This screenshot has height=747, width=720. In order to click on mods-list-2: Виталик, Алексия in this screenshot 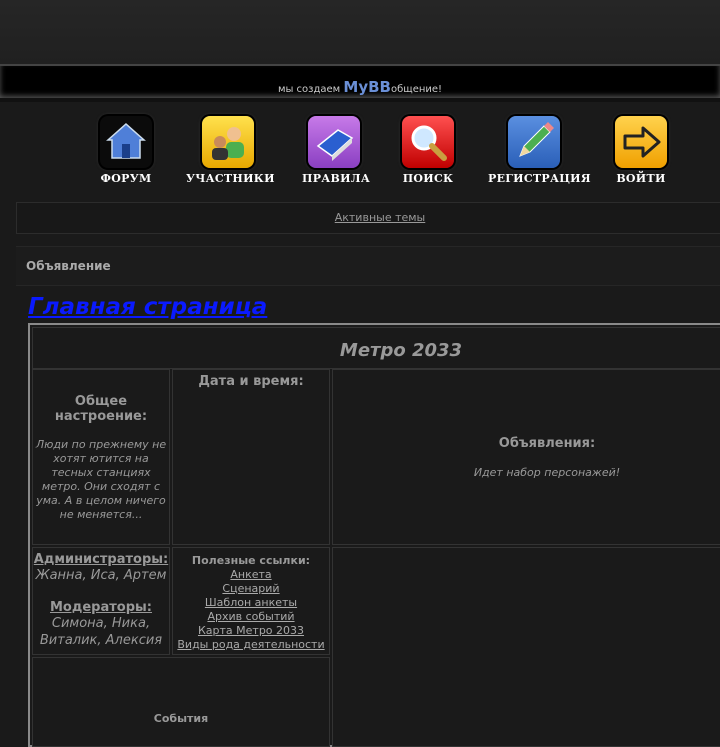, I will do `click(101, 640)`.